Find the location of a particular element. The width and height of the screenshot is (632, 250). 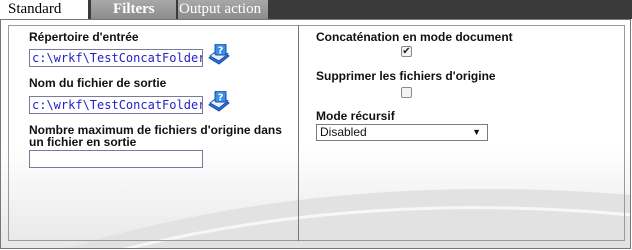

input-directory-field: c:\wrkf\TestConcatFolder is located at coordinates (116, 58).